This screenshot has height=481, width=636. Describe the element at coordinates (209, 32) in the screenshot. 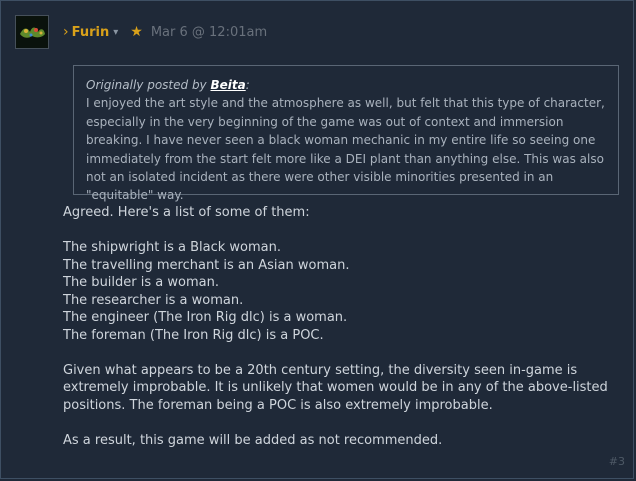

I see `post-timestamp: Mar 6 @ 12:01am` at that location.